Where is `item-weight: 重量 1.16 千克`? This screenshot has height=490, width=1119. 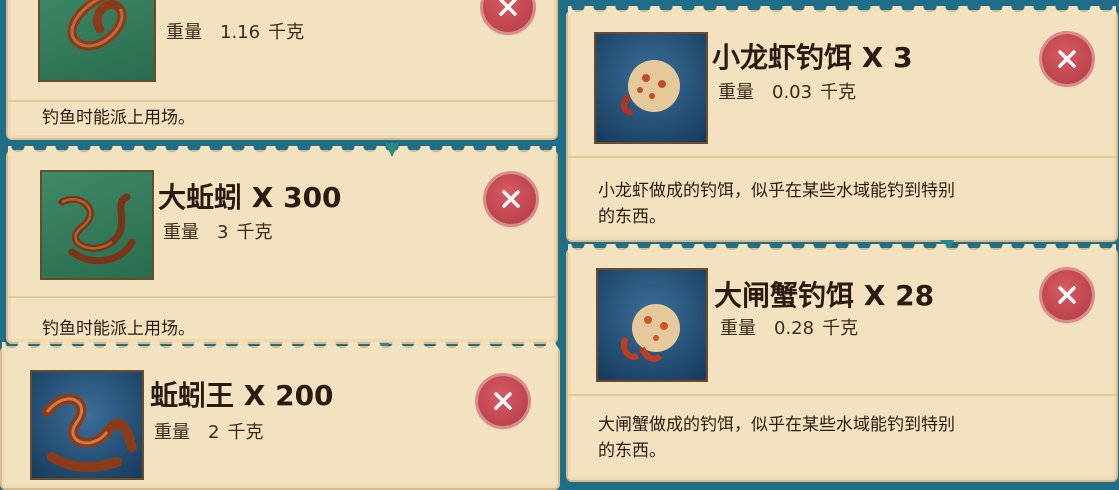 item-weight: 重量 1.16 千克 is located at coordinates (235, 32).